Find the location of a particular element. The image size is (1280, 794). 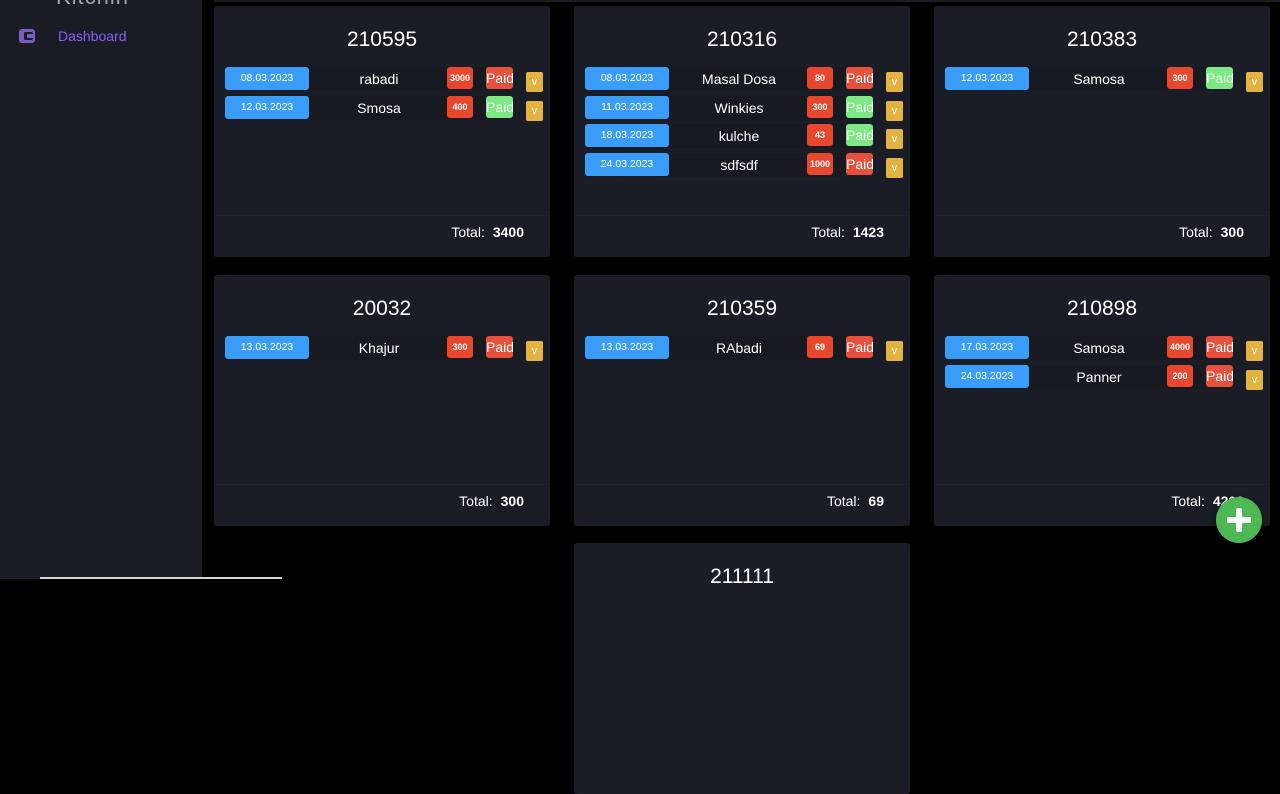

amount-badge: 80 is located at coordinates (820, 78).